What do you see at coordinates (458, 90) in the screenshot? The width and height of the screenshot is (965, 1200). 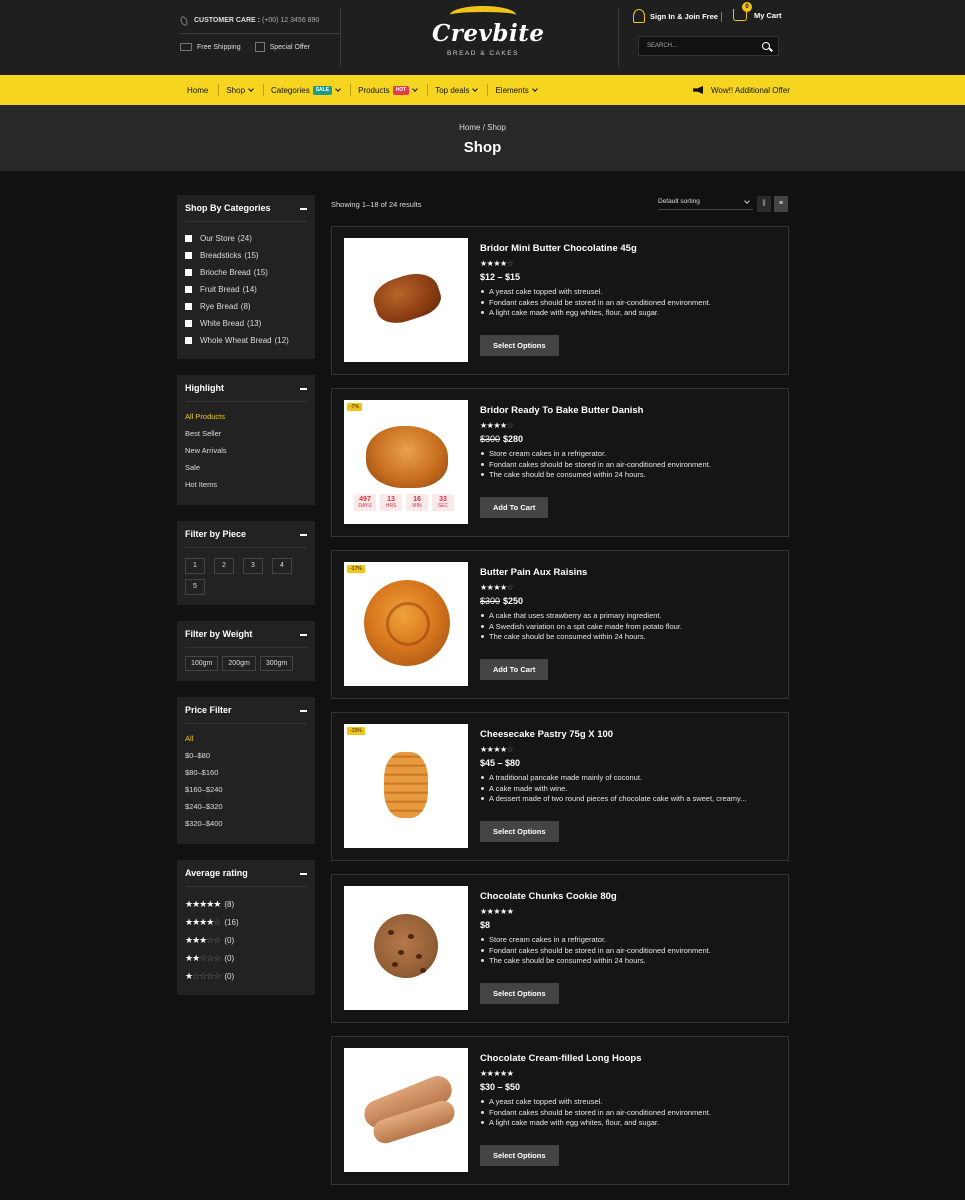 I see `nav-top-deals: Top deals` at bounding box center [458, 90].